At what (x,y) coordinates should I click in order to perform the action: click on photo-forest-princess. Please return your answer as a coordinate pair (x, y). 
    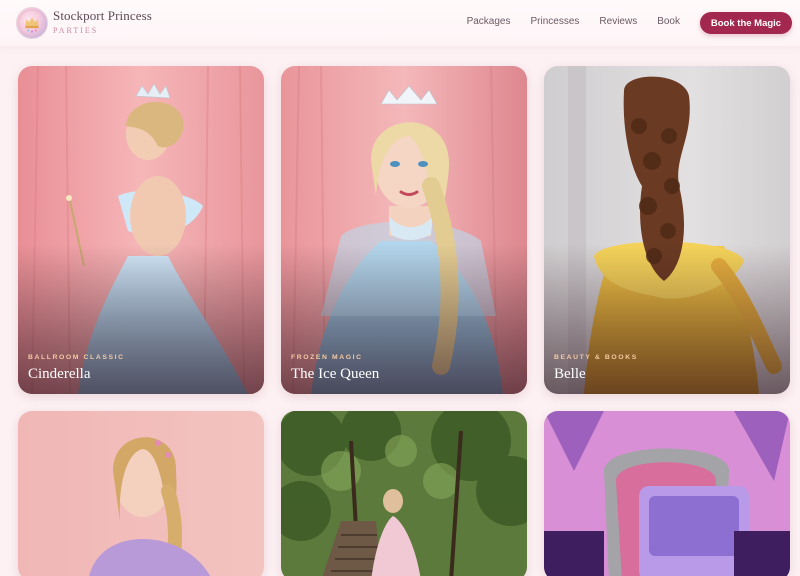
    Looking at the image, I should click on (404, 493).